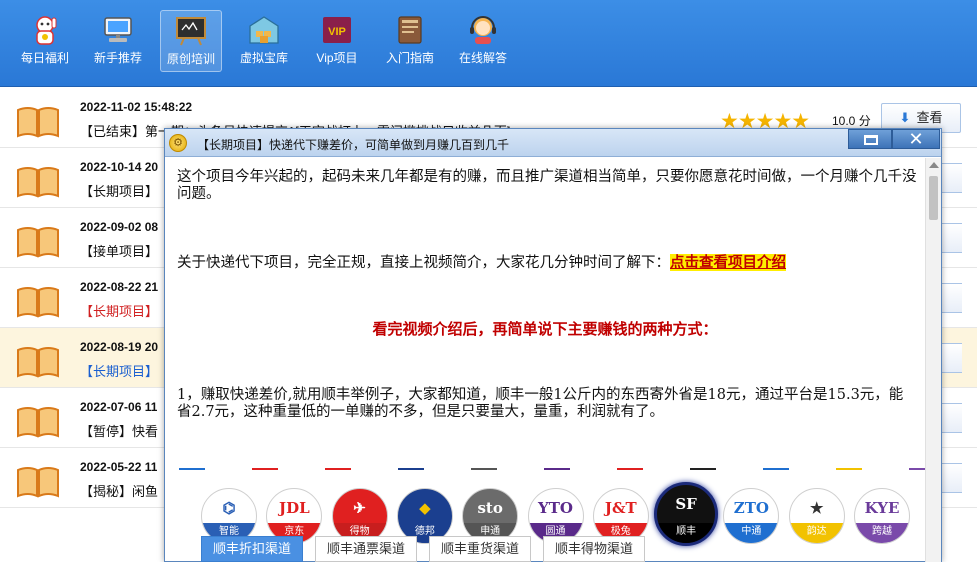  Describe the element at coordinates (136, 107) in the screenshot. I see `row-date: 2022-11-02 15:48:22` at that location.